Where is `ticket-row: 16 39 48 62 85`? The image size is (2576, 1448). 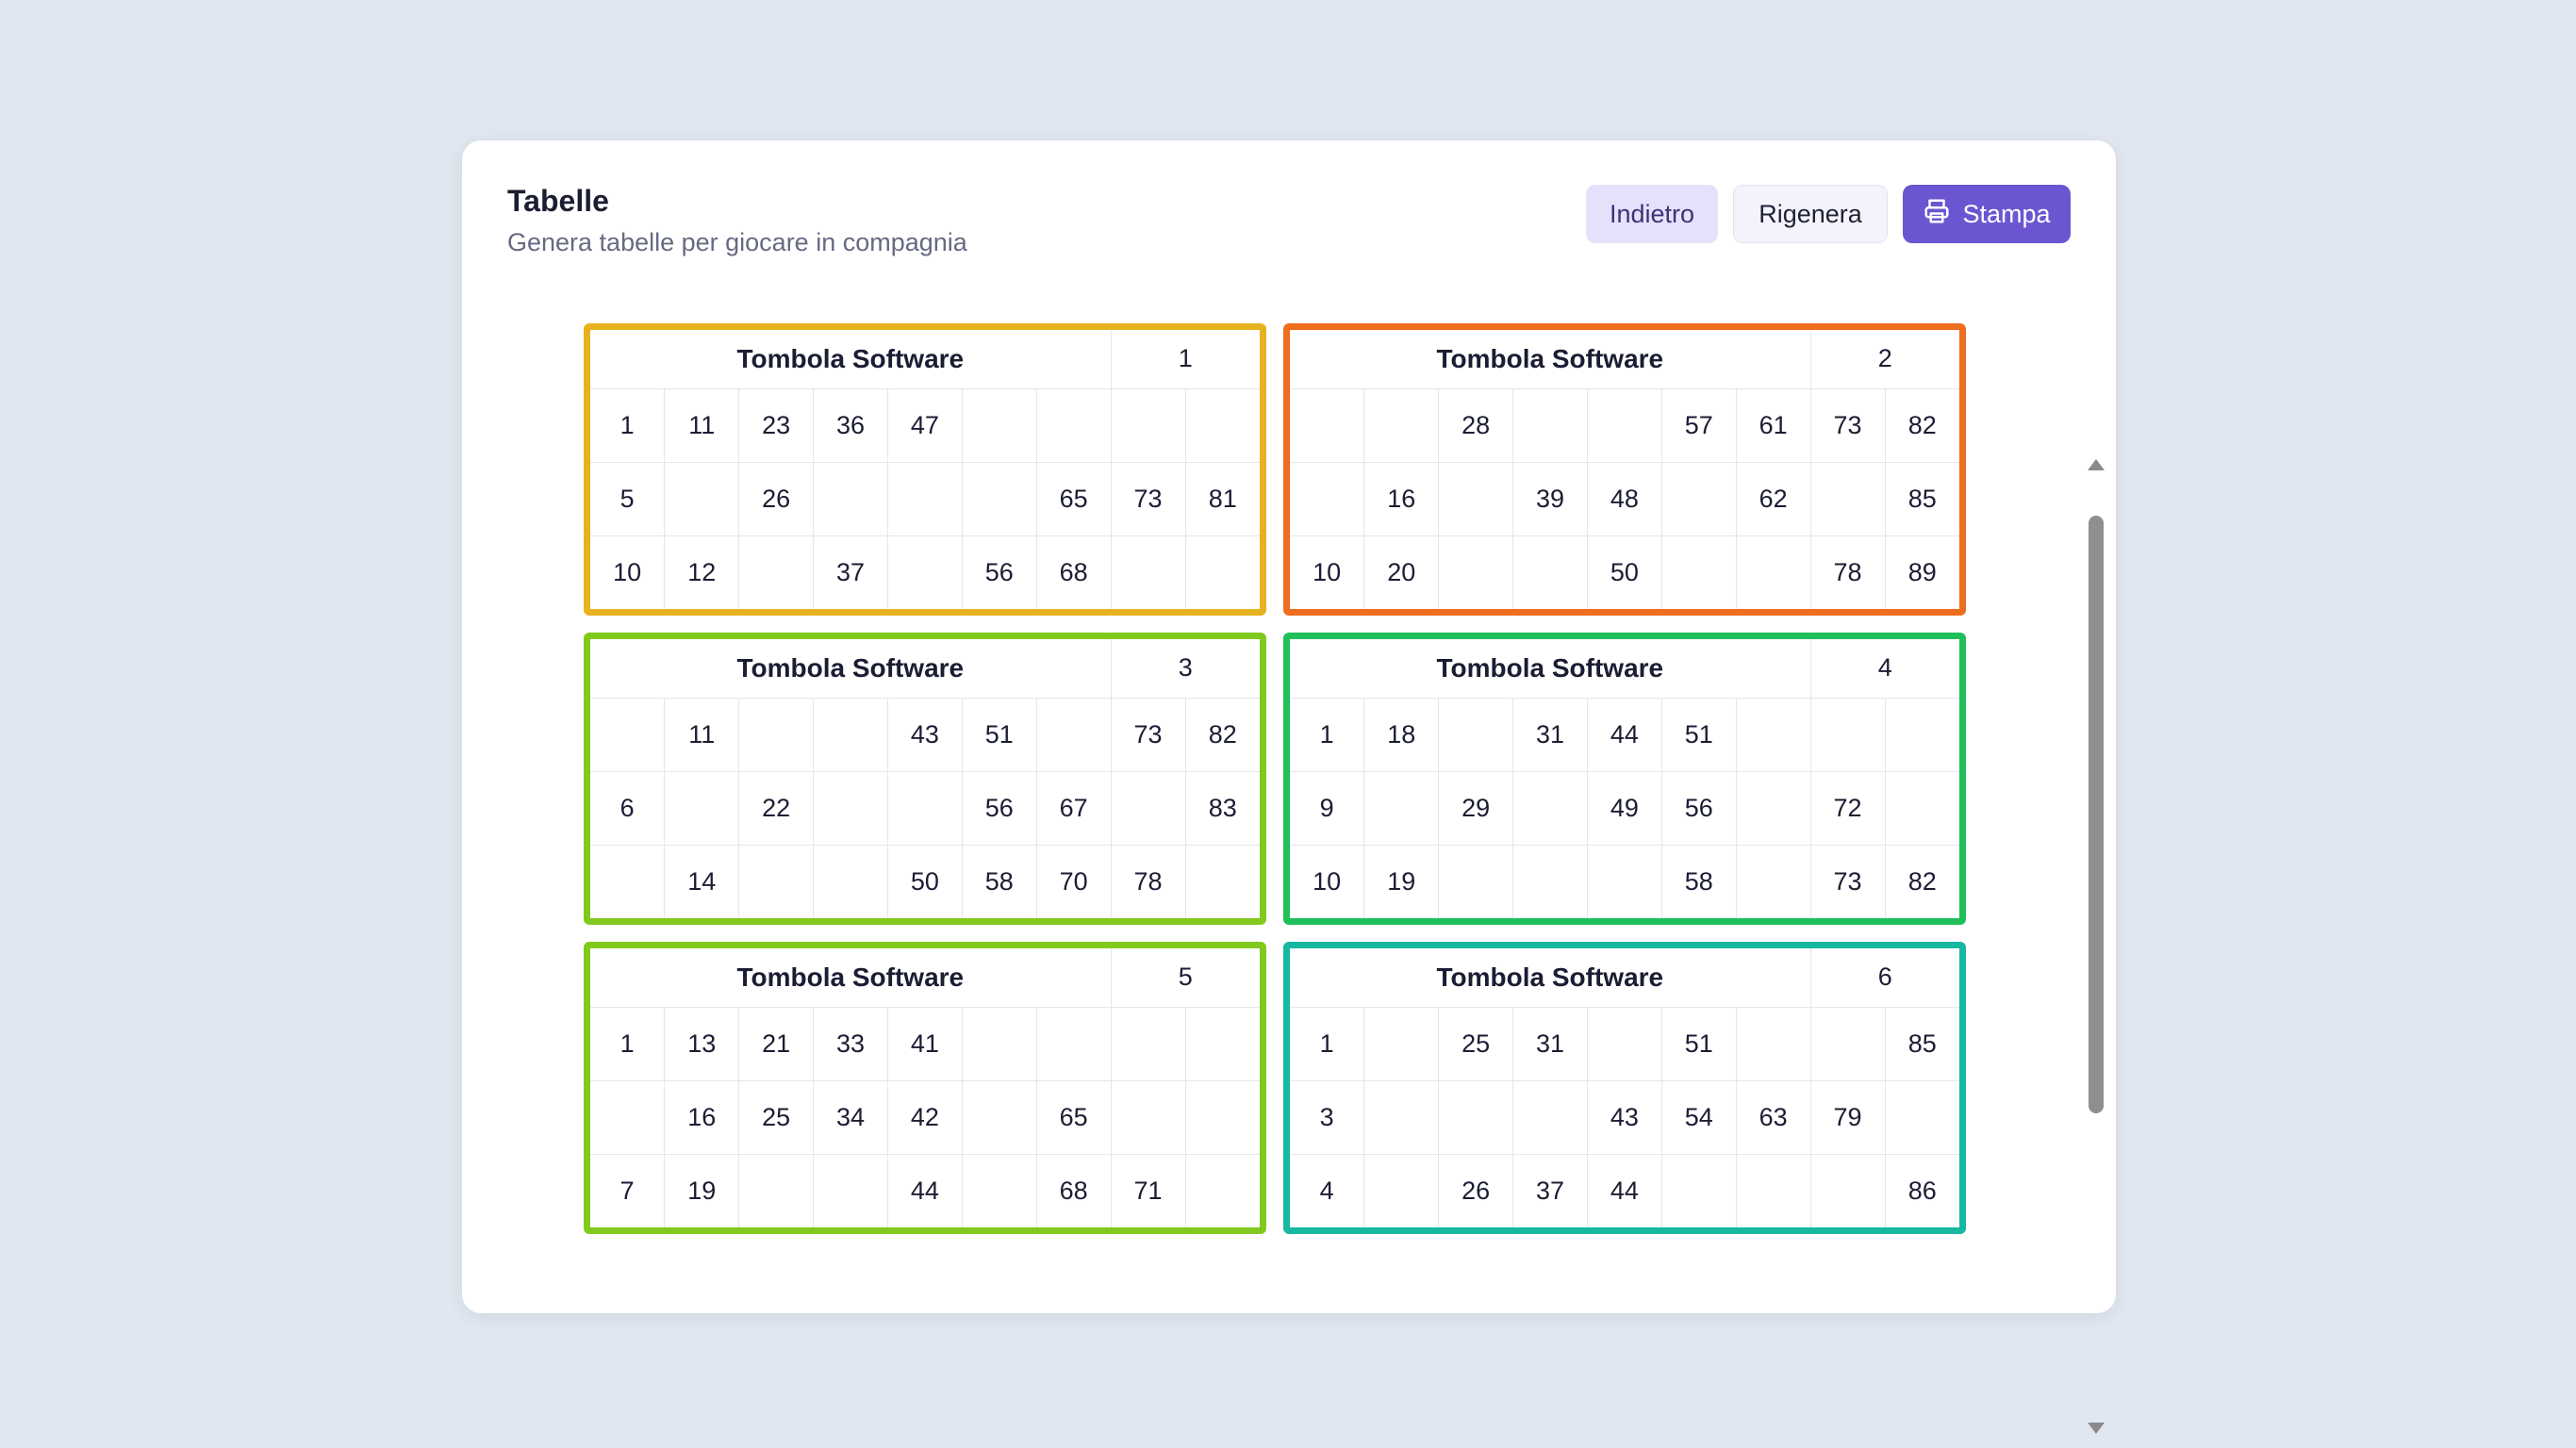 ticket-row: 16 39 48 62 85 is located at coordinates (1624, 498).